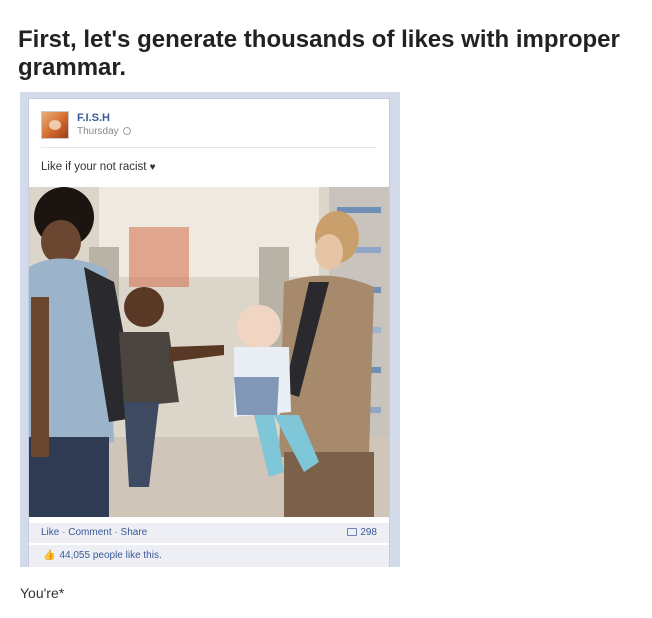  Describe the element at coordinates (126, 131) in the screenshot. I see `globe-icon` at that location.